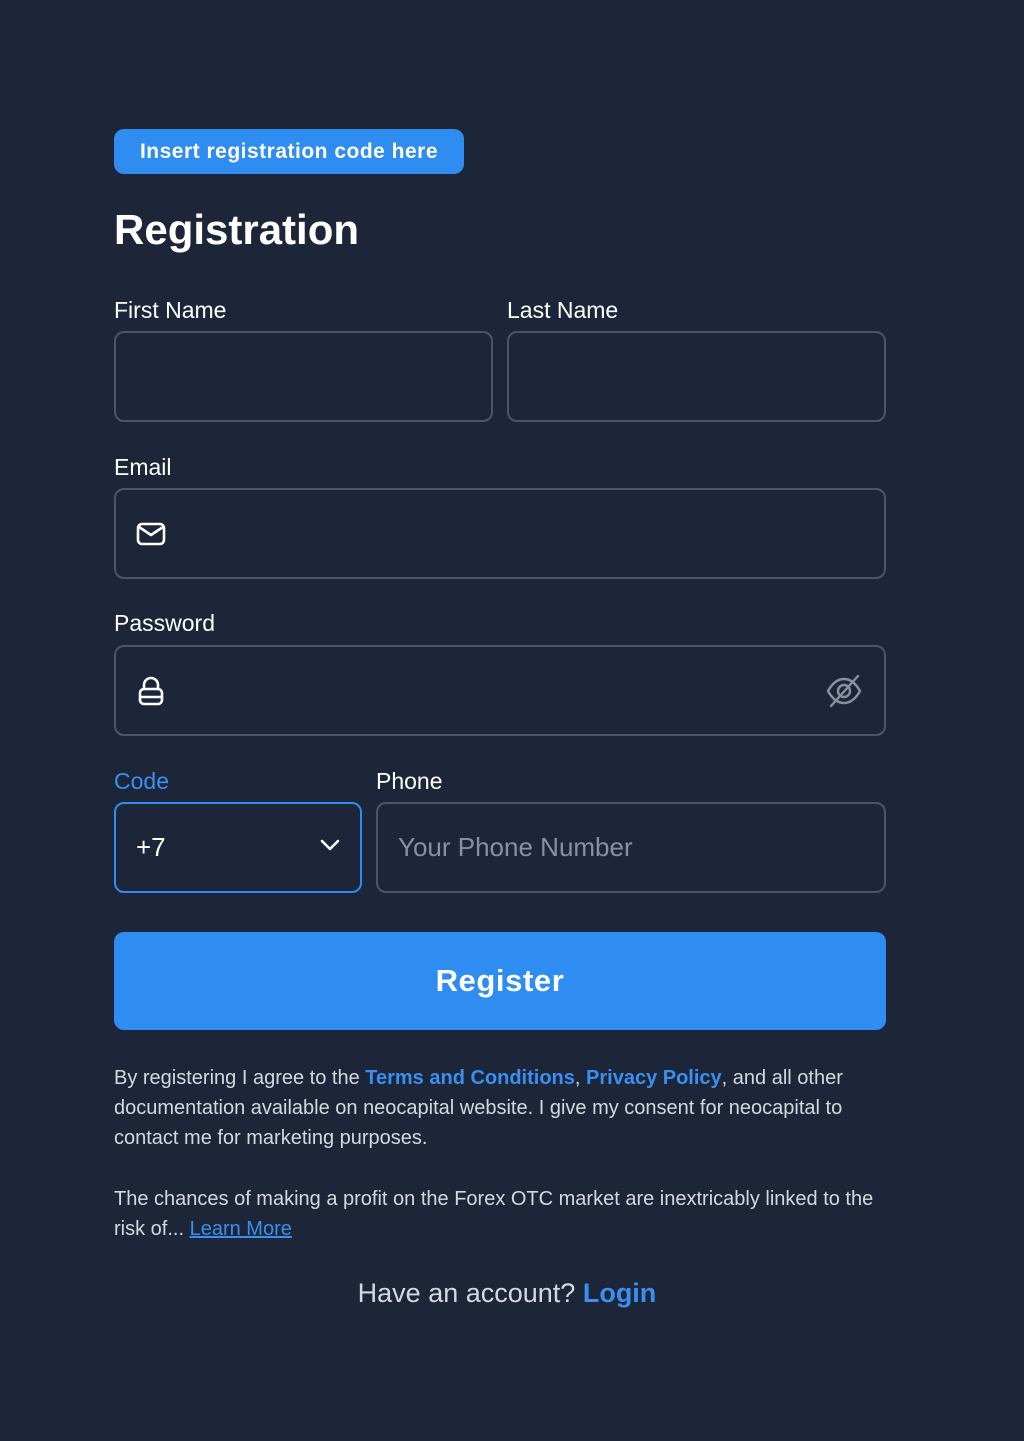  What do you see at coordinates (470, 1078) in the screenshot?
I see `terms-and-conditions-link: Terms and Conditions` at bounding box center [470, 1078].